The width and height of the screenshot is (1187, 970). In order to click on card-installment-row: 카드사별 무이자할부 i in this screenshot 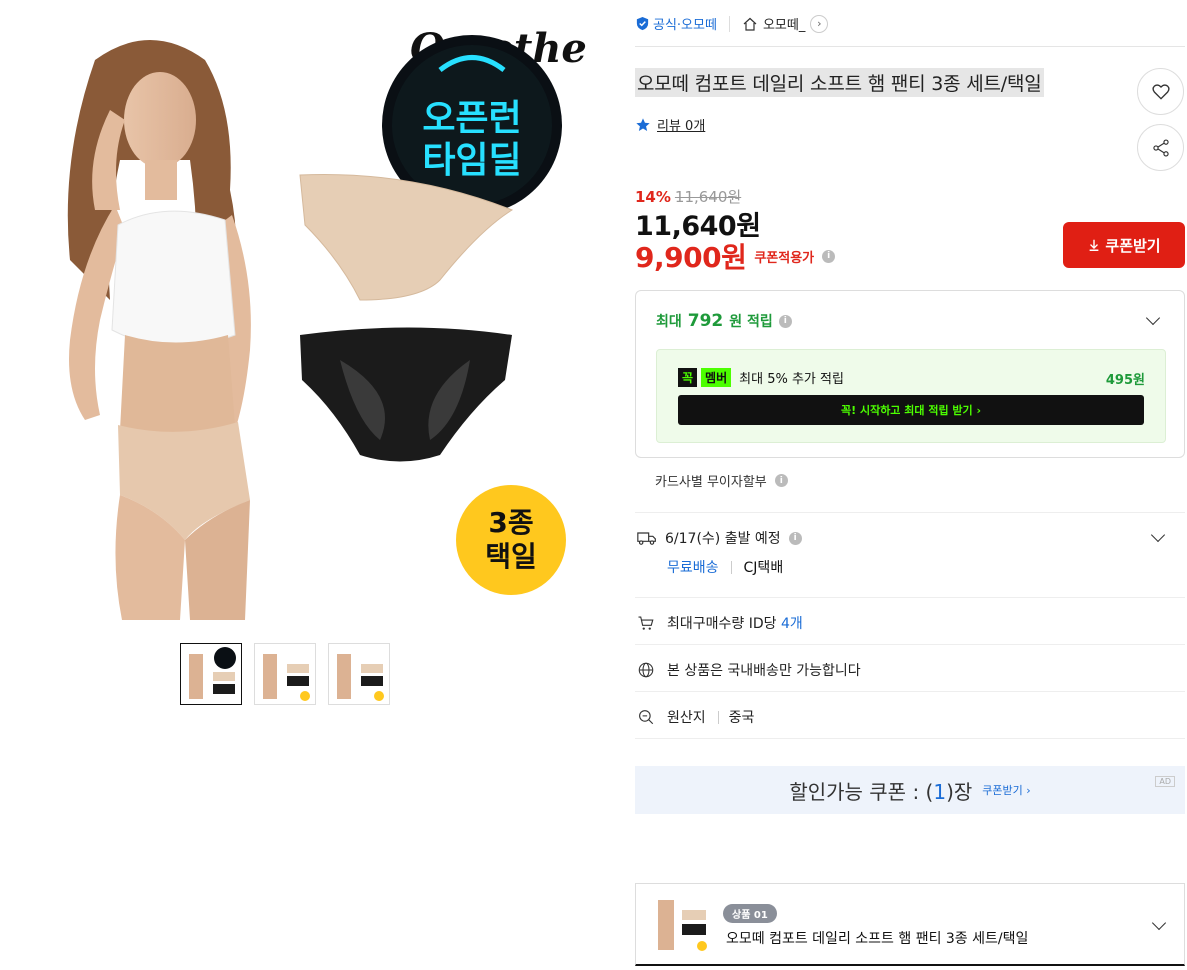, I will do `click(721, 480)`.